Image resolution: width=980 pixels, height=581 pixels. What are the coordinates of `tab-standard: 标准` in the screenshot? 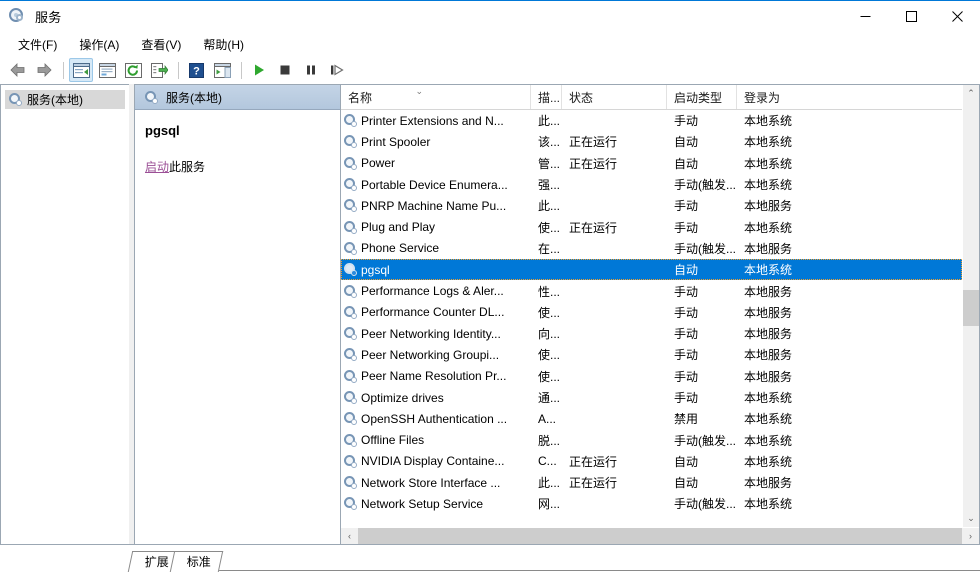 It's located at (196, 561).